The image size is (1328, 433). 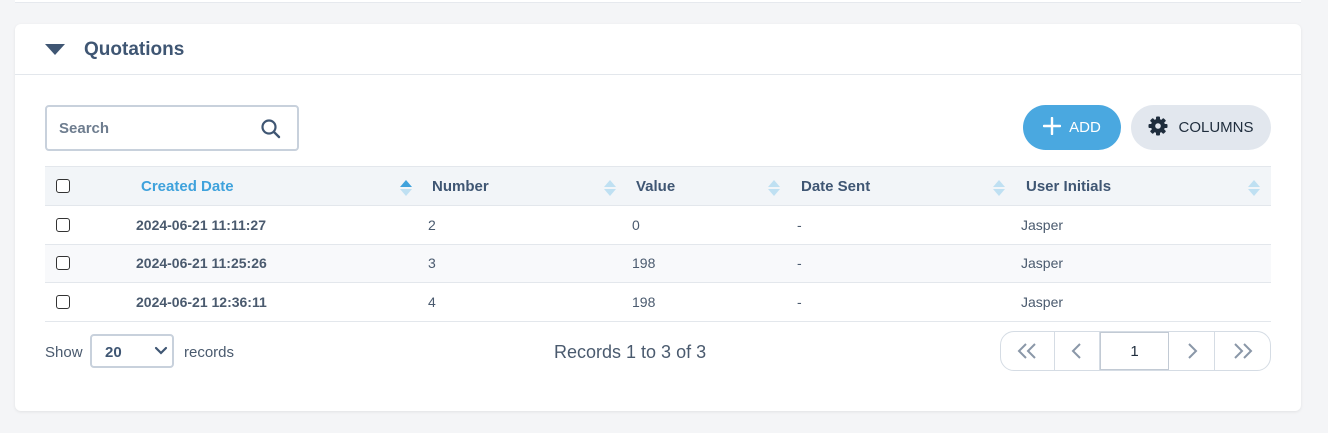 I want to click on add-button-label: ADD, so click(x=1085, y=127).